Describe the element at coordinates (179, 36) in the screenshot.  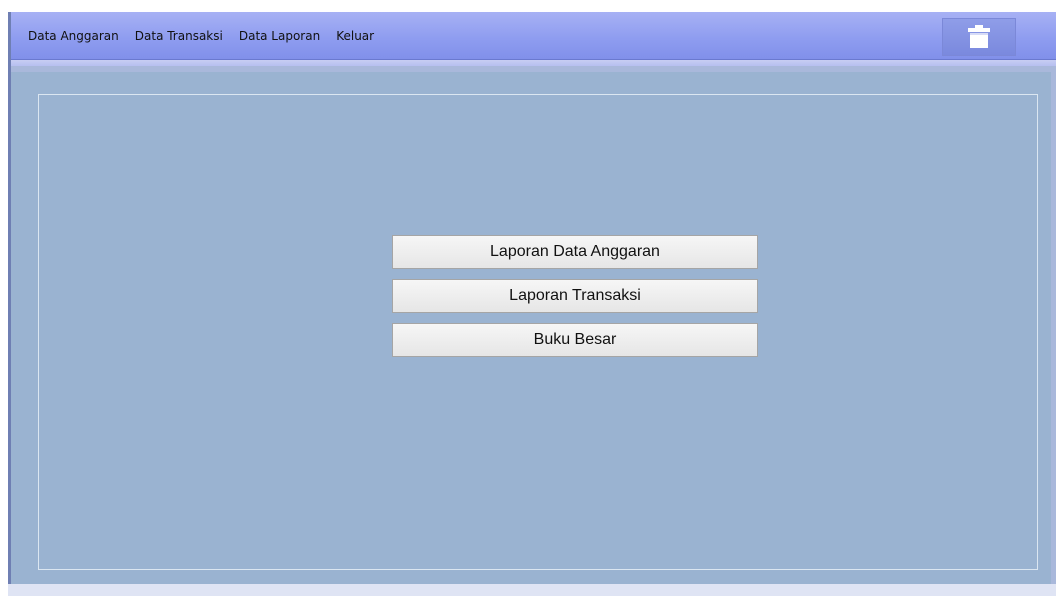
I see `menu-data-transaksi: Data Transaksi` at that location.